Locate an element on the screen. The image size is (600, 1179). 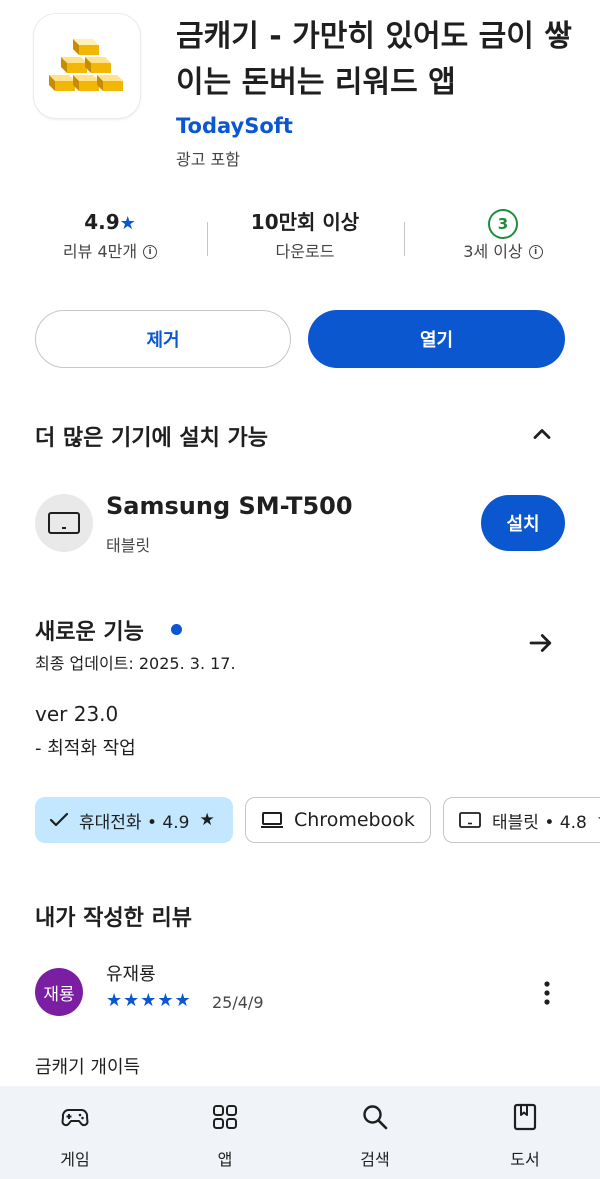
more-vert-icon is located at coordinates (547, 993).